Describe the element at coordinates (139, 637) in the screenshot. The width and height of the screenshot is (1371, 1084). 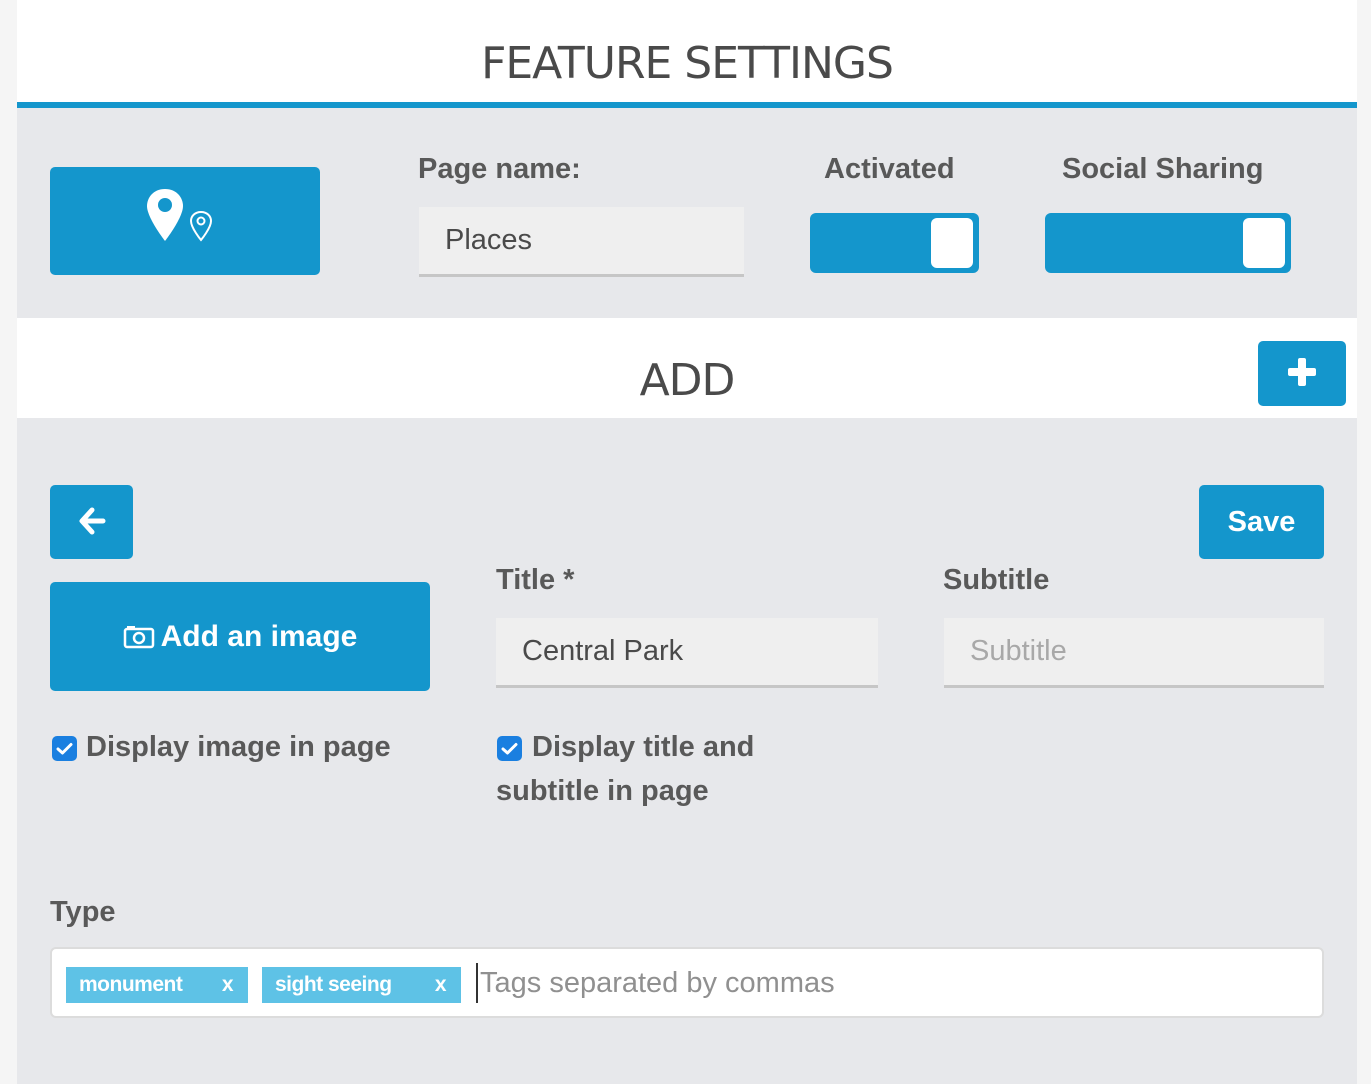
I see `camera-icon` at that location.